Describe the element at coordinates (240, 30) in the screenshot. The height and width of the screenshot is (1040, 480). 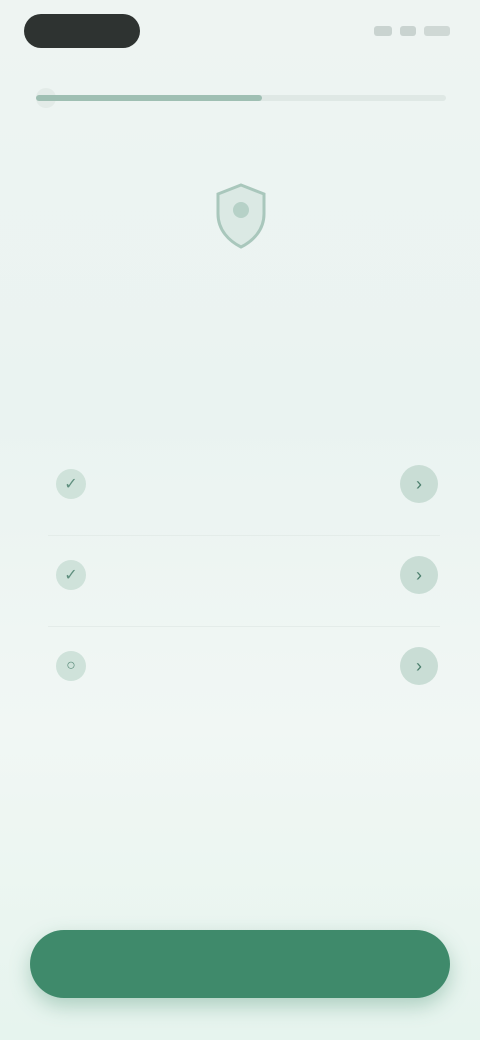
I see `status-bar` at that location.